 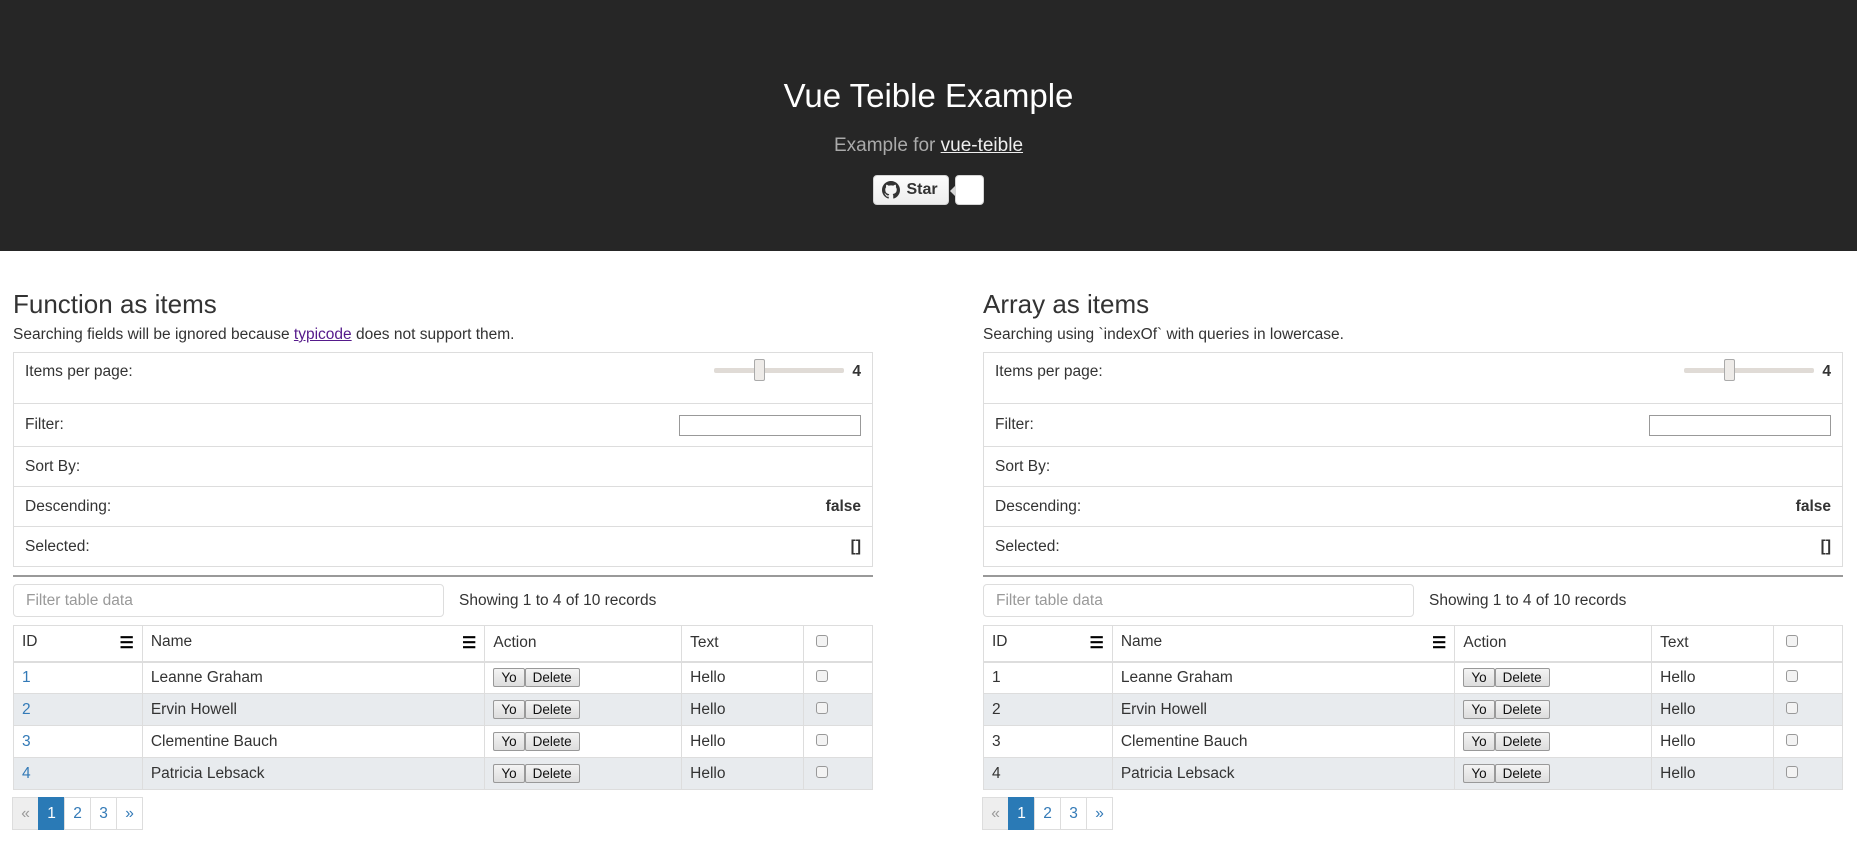 I want to click on descending-label: Descending:, so click(x=1038, y=506).